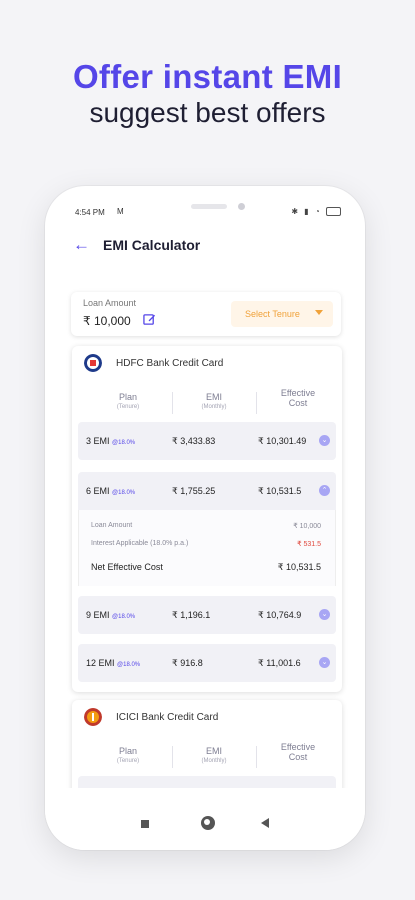  What do you see at coordinates (299, 567) in the screenshot?
I see `detail-net-value: ₹ 10,531.5` at bounding box center [299, 567].